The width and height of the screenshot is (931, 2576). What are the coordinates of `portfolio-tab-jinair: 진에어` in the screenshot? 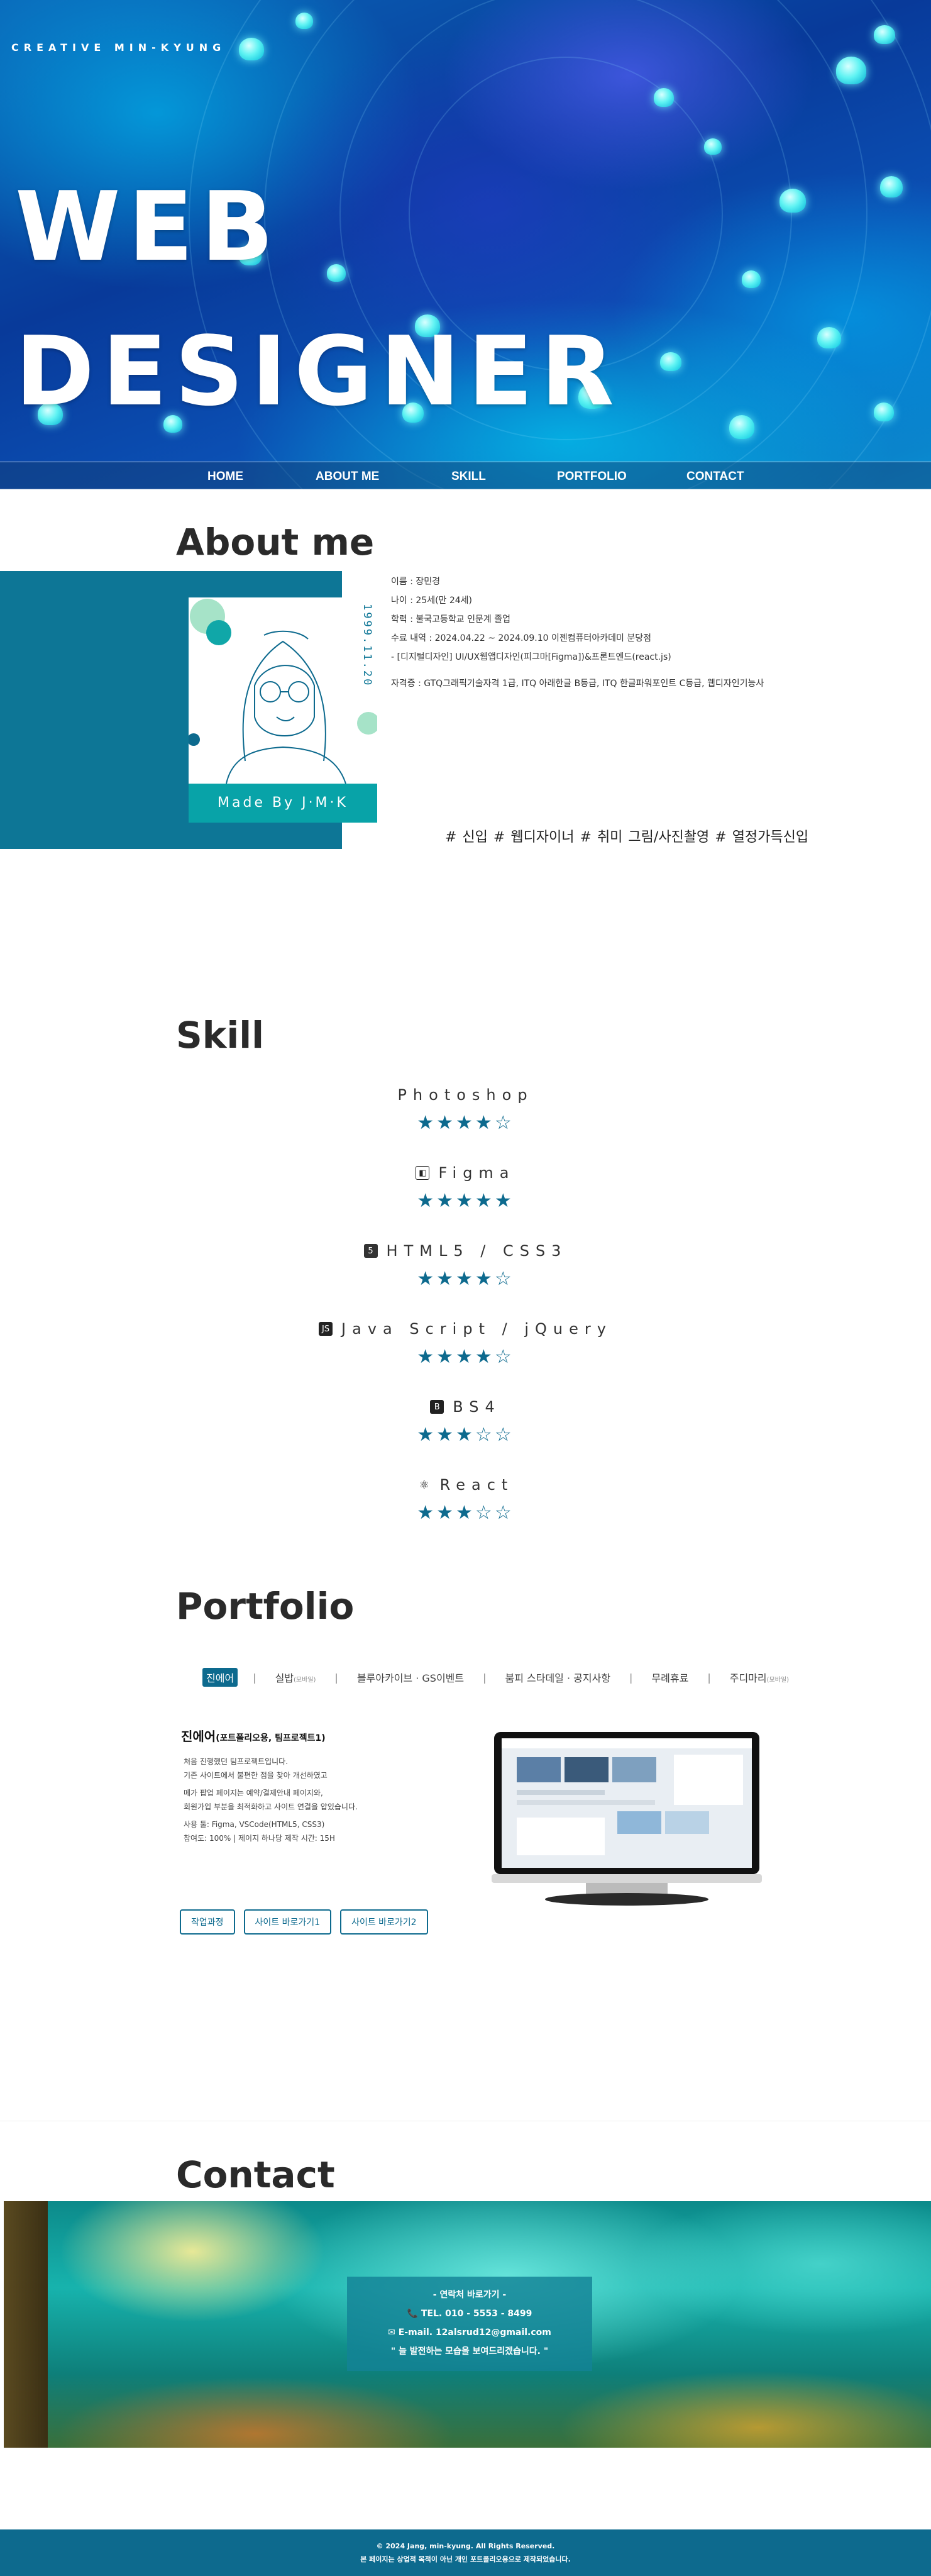 It's located at (220, 1677).